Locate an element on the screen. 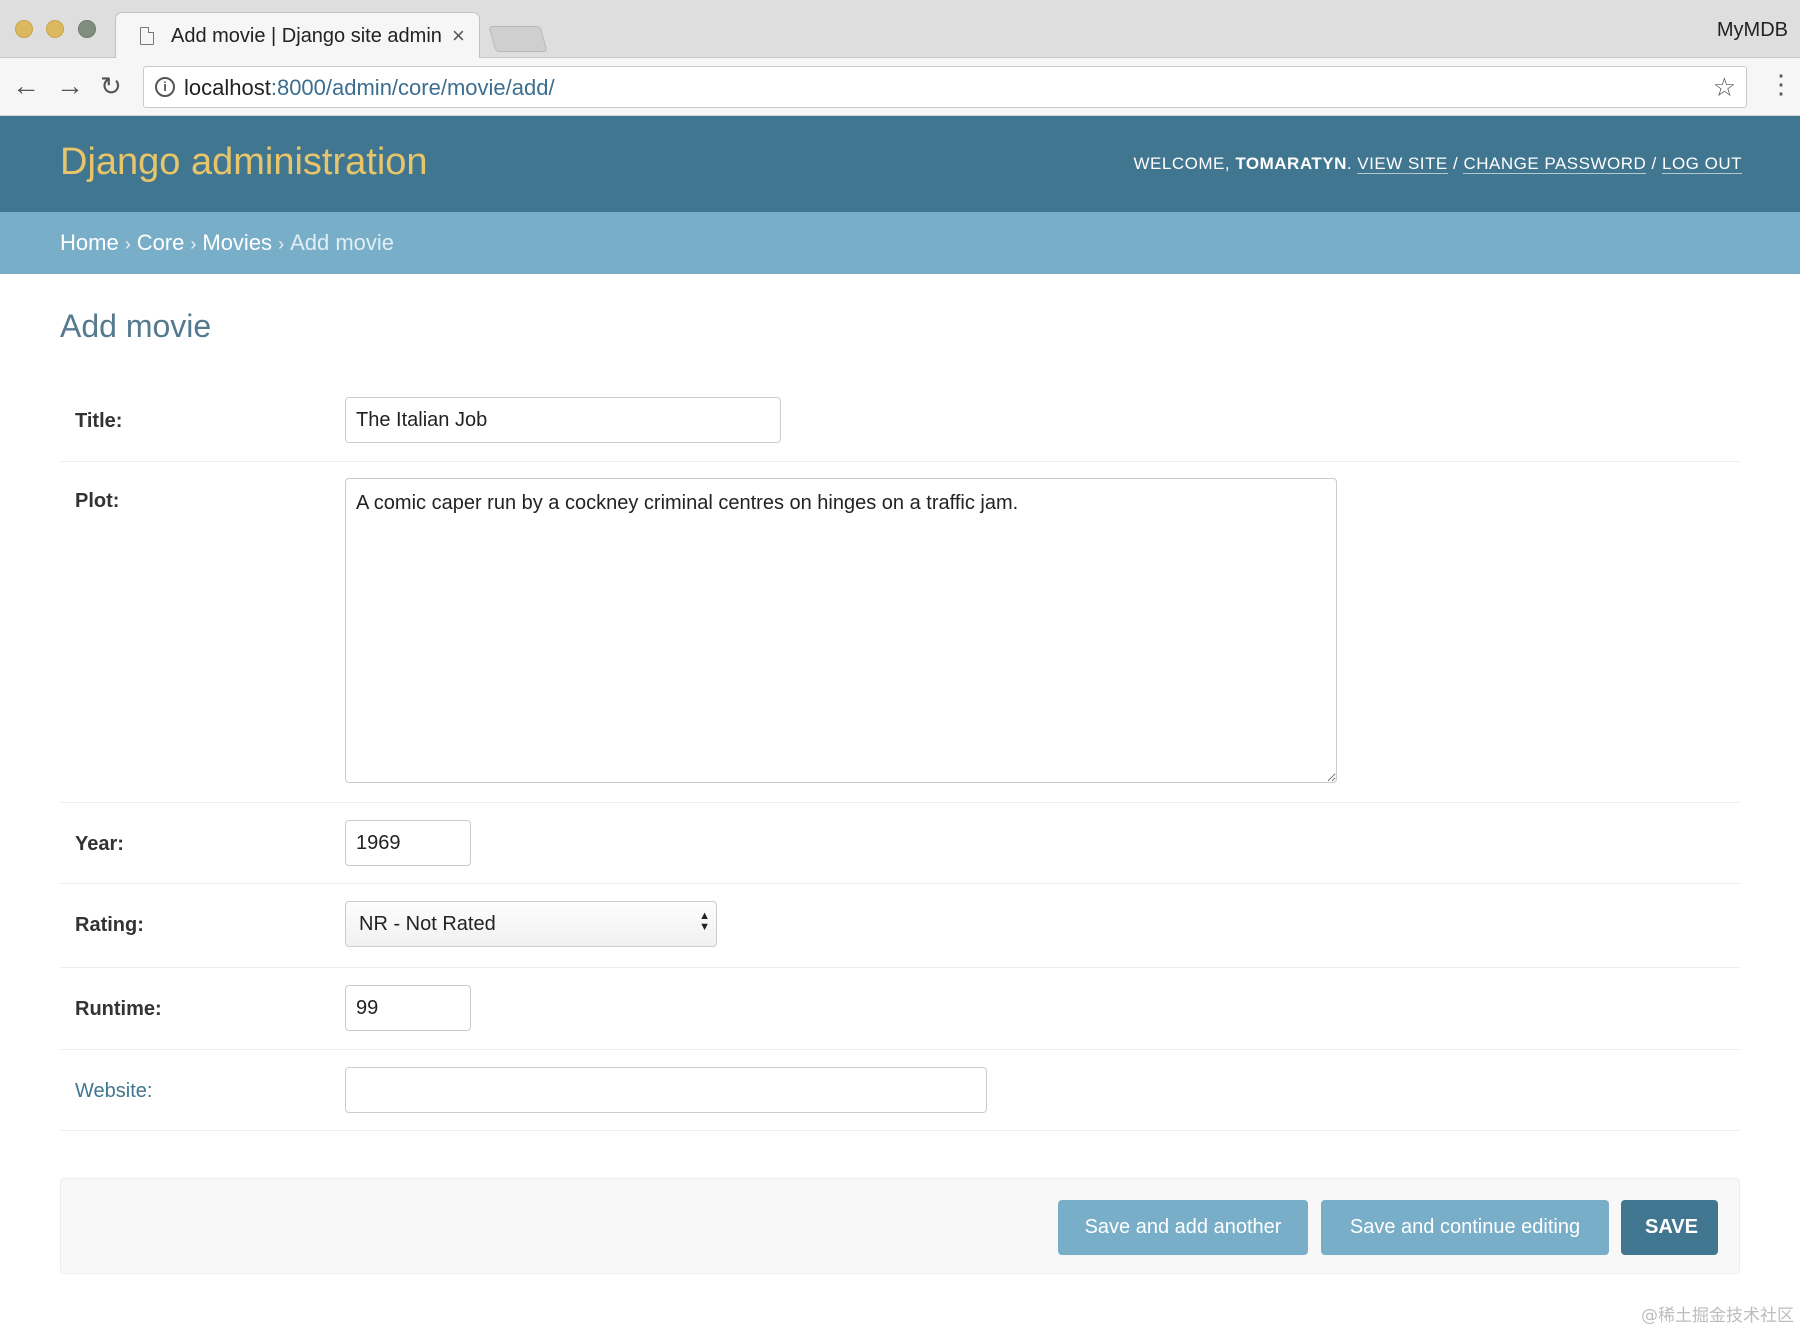  rating-label: Rating: is located at coordinates (109, 925).